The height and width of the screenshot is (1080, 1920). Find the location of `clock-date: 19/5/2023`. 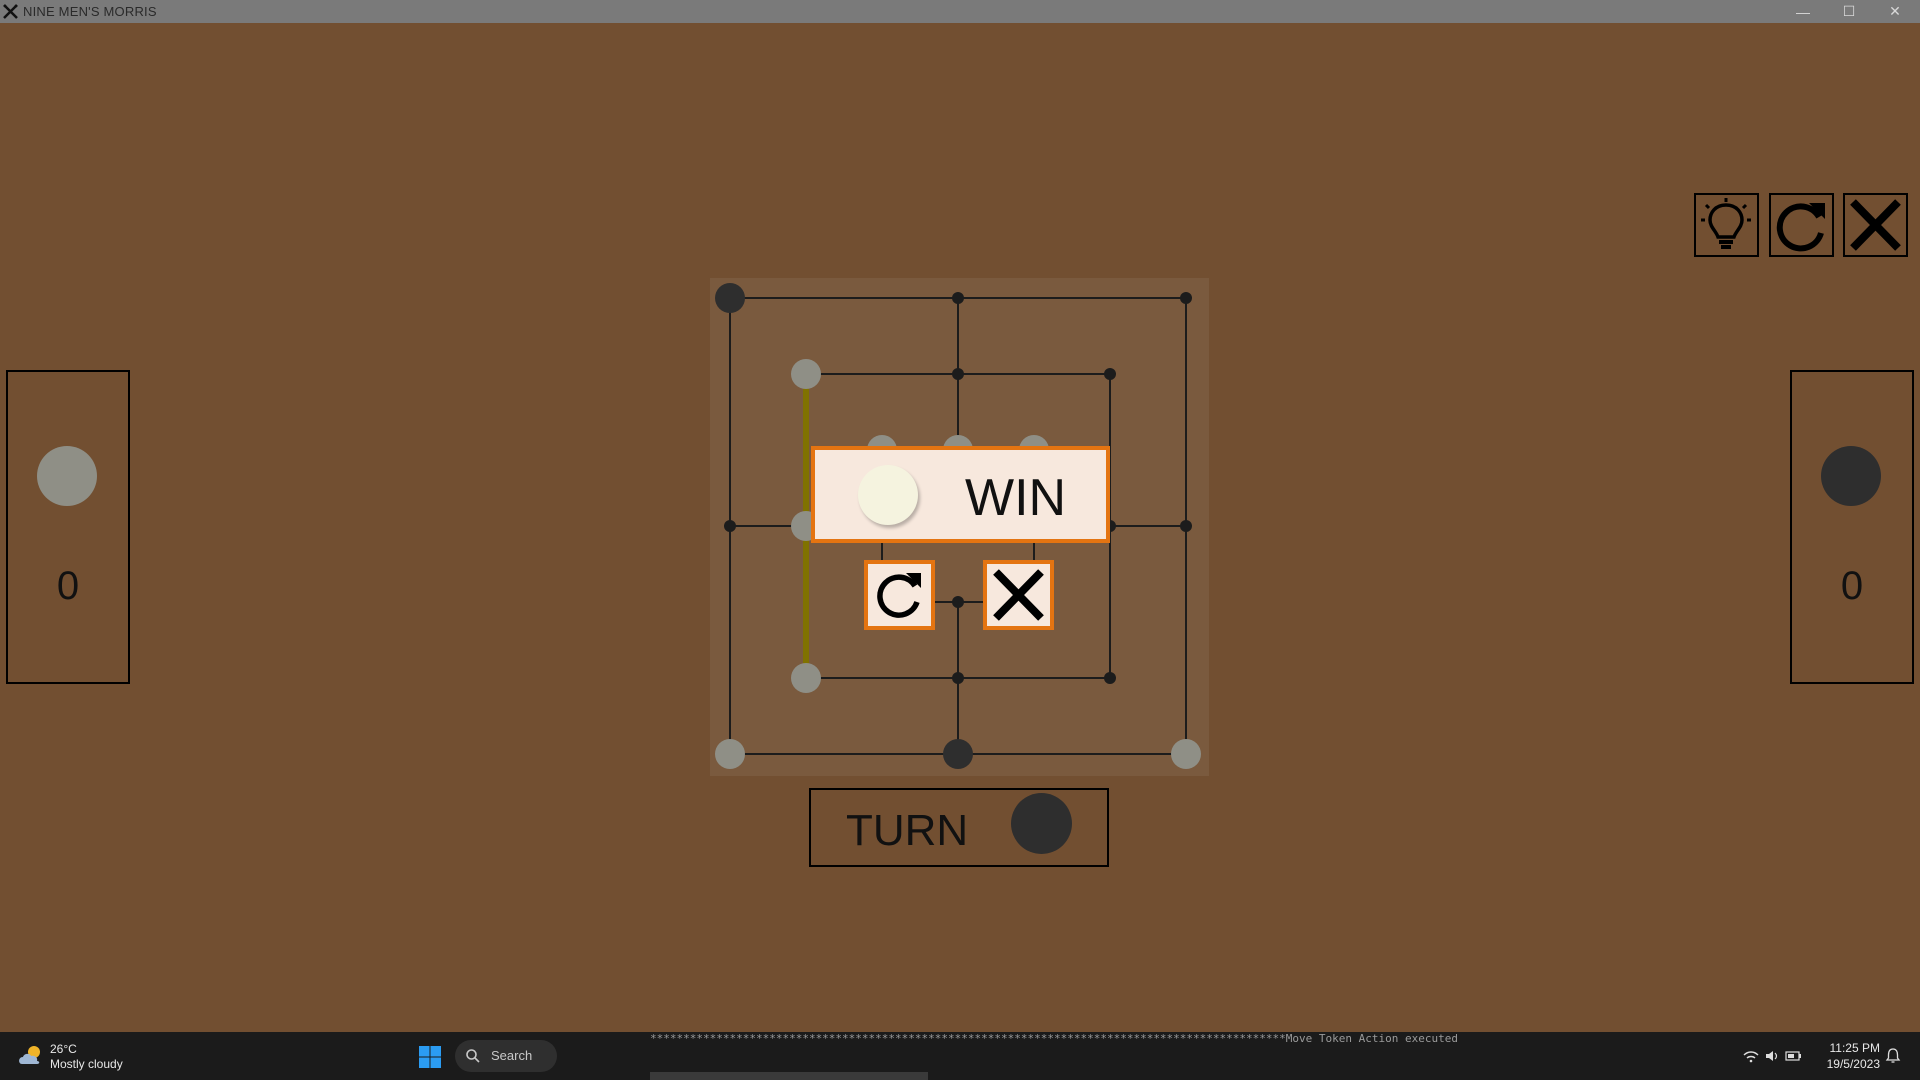

clock-date: 19/5/2023 is located at coordinates (1840, 1064).